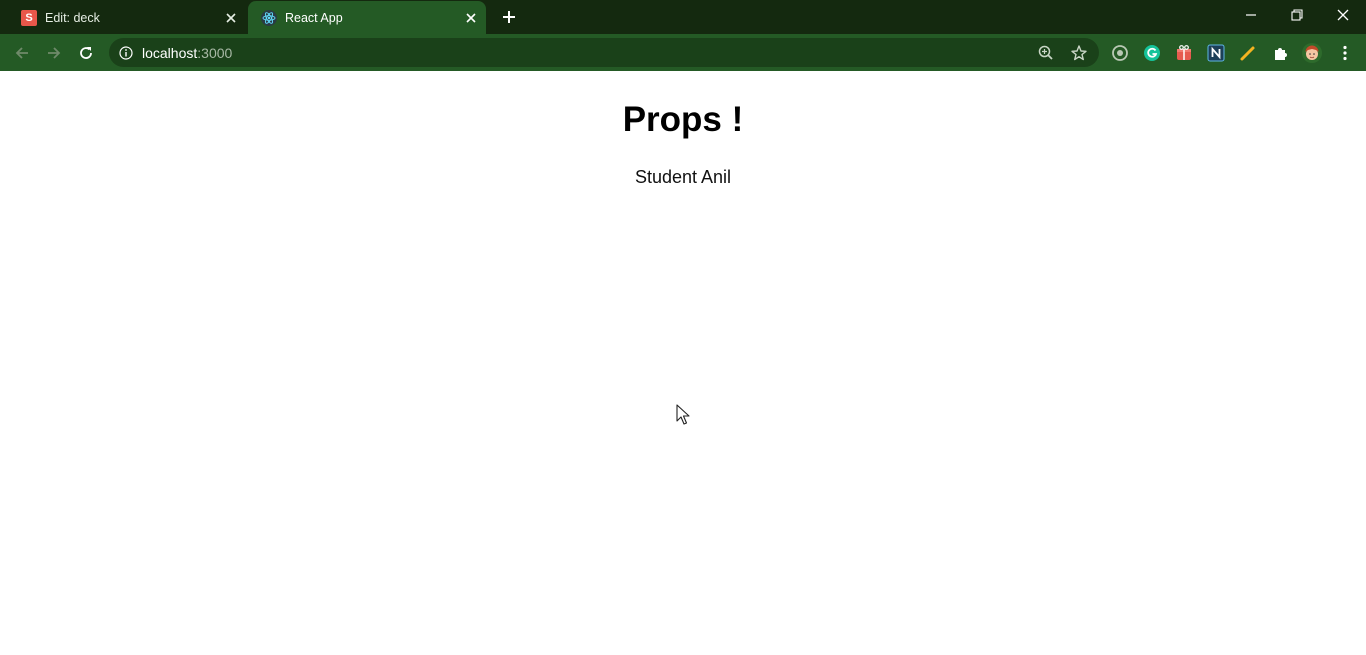  What do you see at coordinates (1248, 53) in the screenshot?
I see `pen-icon` at bounding box center [1248, 53].